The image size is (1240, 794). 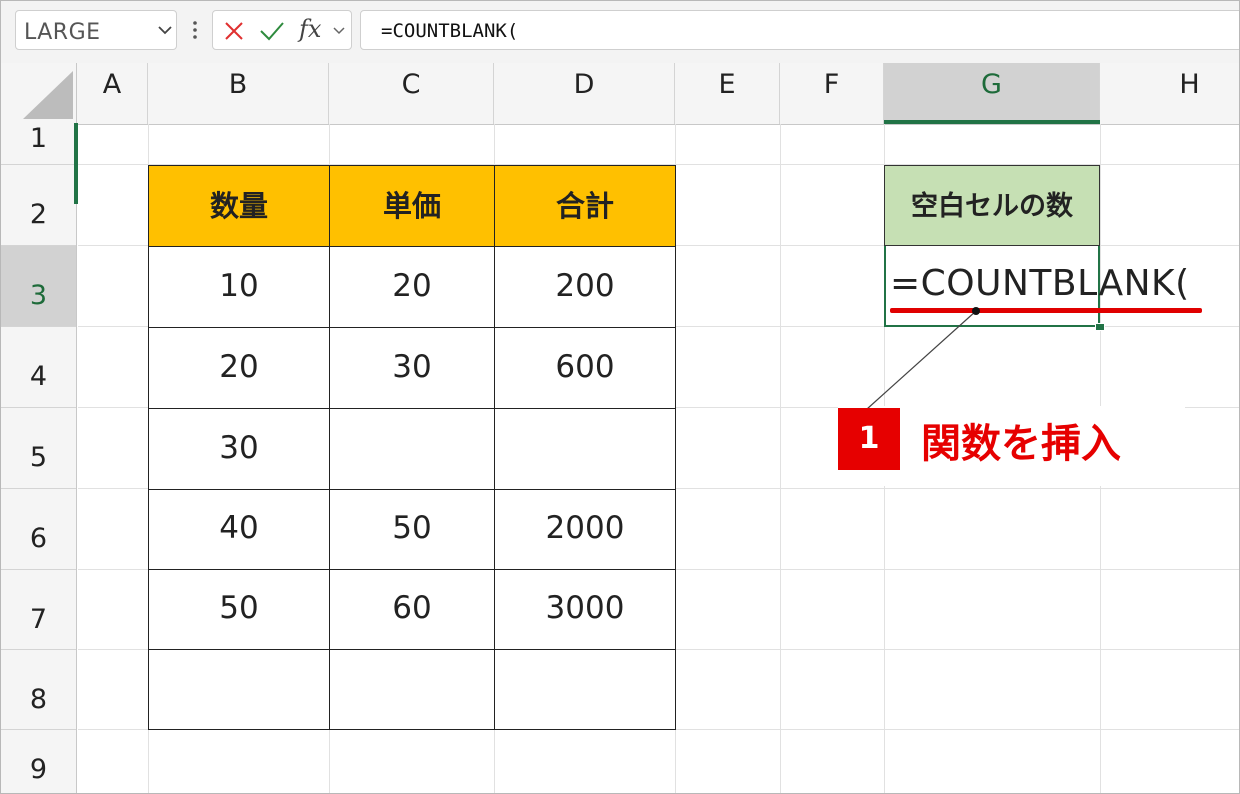 I want to click on table-cell: 40, so click(x=239, y=529).